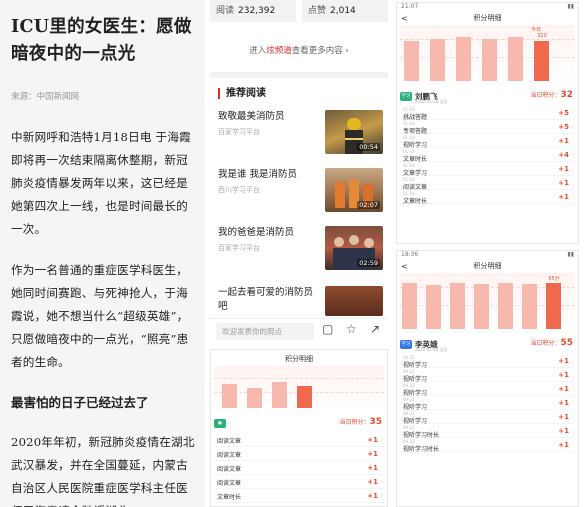 This screenshot has height=507, width=585. I want to click on comment-input: 欢迎发表你的观点, so click(265, 331).